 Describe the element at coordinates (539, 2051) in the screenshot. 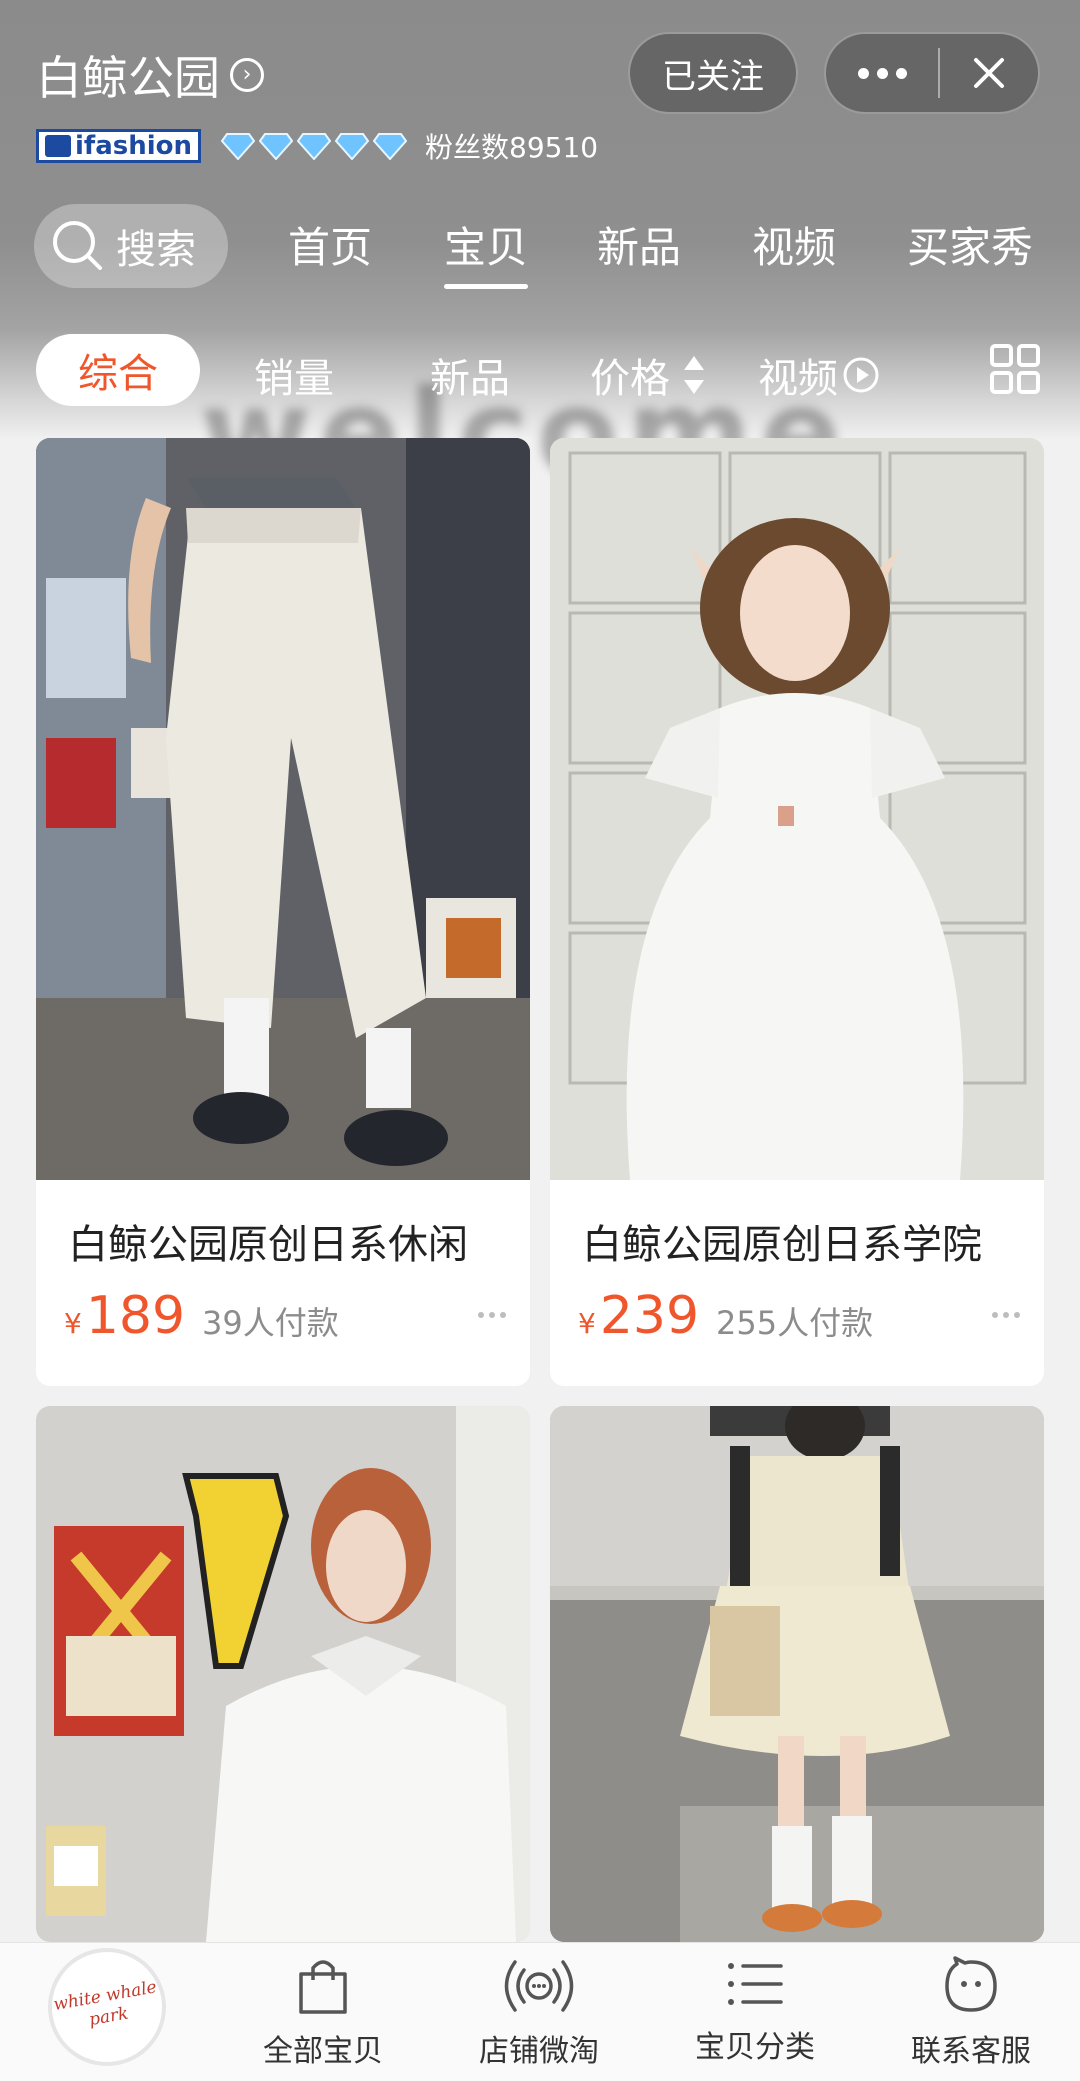

I see `tab-label: 店铺微淘` at that location.